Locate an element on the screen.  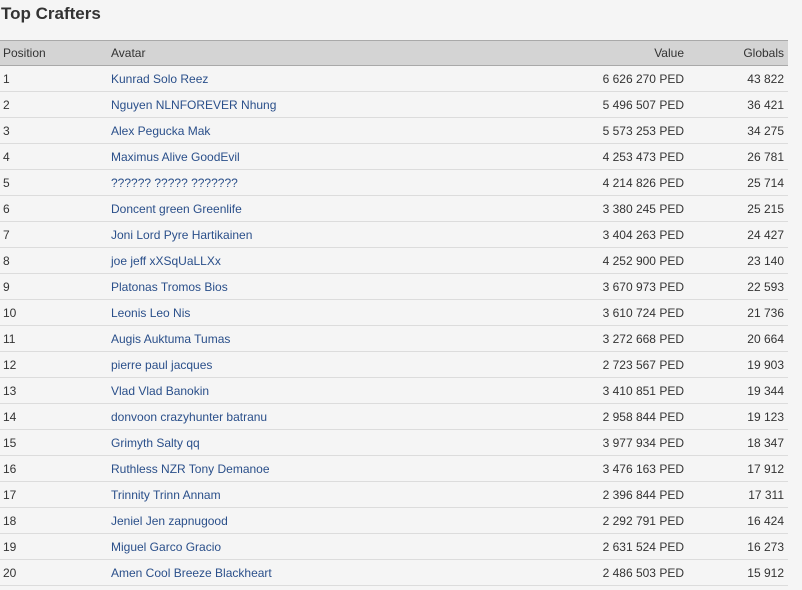
cell-position: 19 is located at coordinates (55, 546).